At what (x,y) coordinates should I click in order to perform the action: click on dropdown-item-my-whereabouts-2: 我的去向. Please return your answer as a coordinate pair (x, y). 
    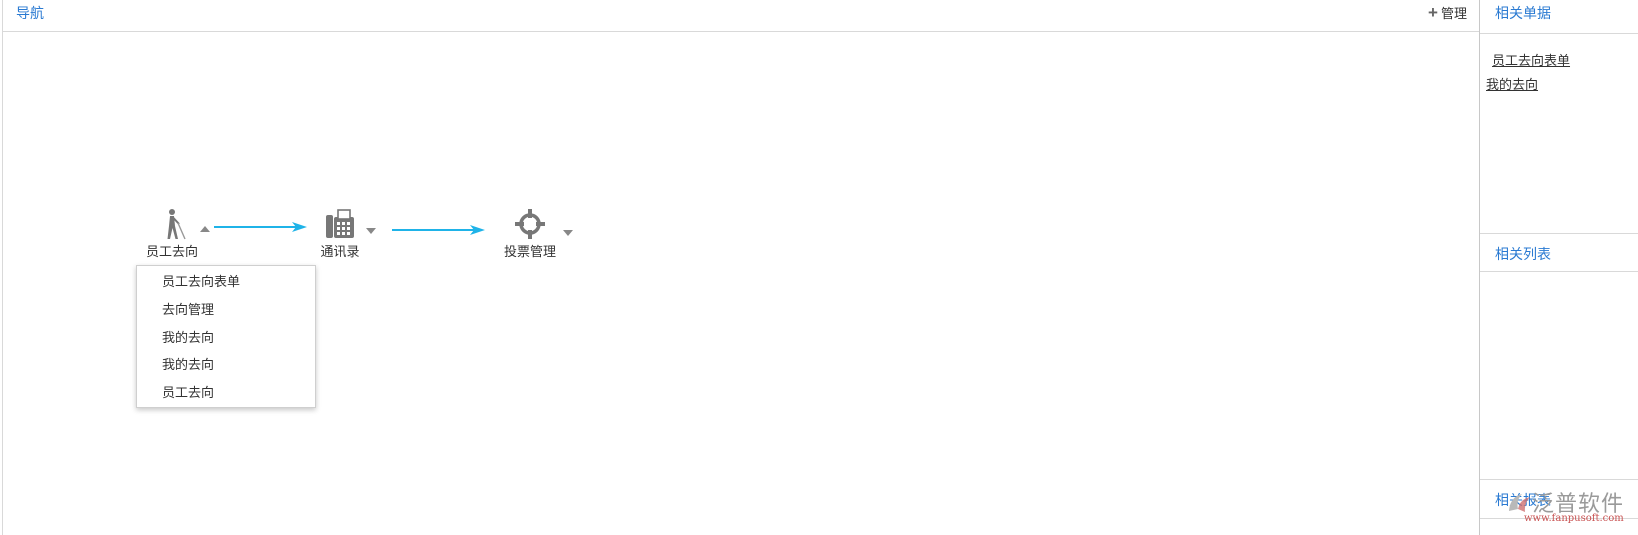
    Looking at the image, I should click on (188, 363).